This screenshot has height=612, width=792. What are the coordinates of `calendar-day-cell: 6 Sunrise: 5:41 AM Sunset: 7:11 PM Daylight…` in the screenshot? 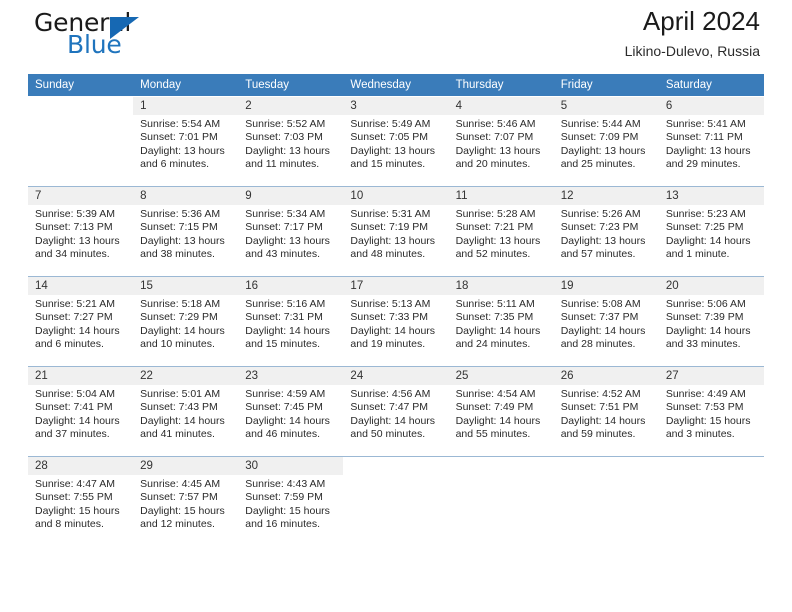 It's located at (711, 141).